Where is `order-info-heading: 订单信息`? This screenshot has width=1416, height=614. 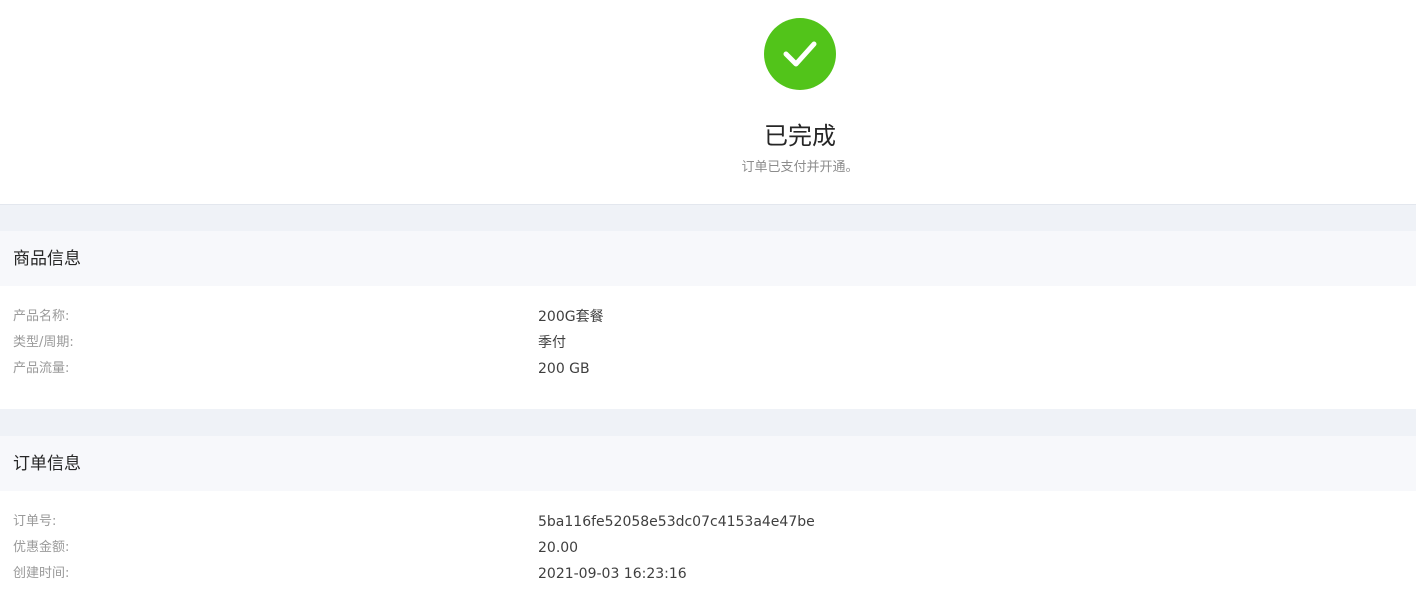
order-info-heading: 订单信息 is located at coordinates (47, 464).